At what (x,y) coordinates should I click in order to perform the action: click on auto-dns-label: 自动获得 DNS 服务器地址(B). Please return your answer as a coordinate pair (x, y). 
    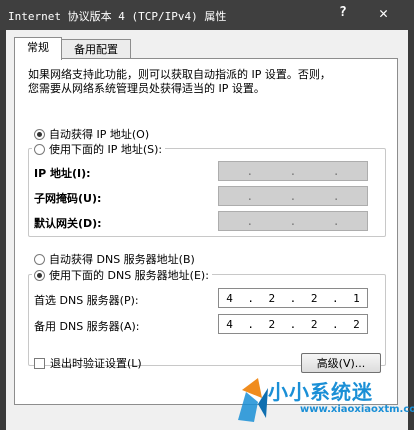
    Looking at the image, I should click on (122, 259).